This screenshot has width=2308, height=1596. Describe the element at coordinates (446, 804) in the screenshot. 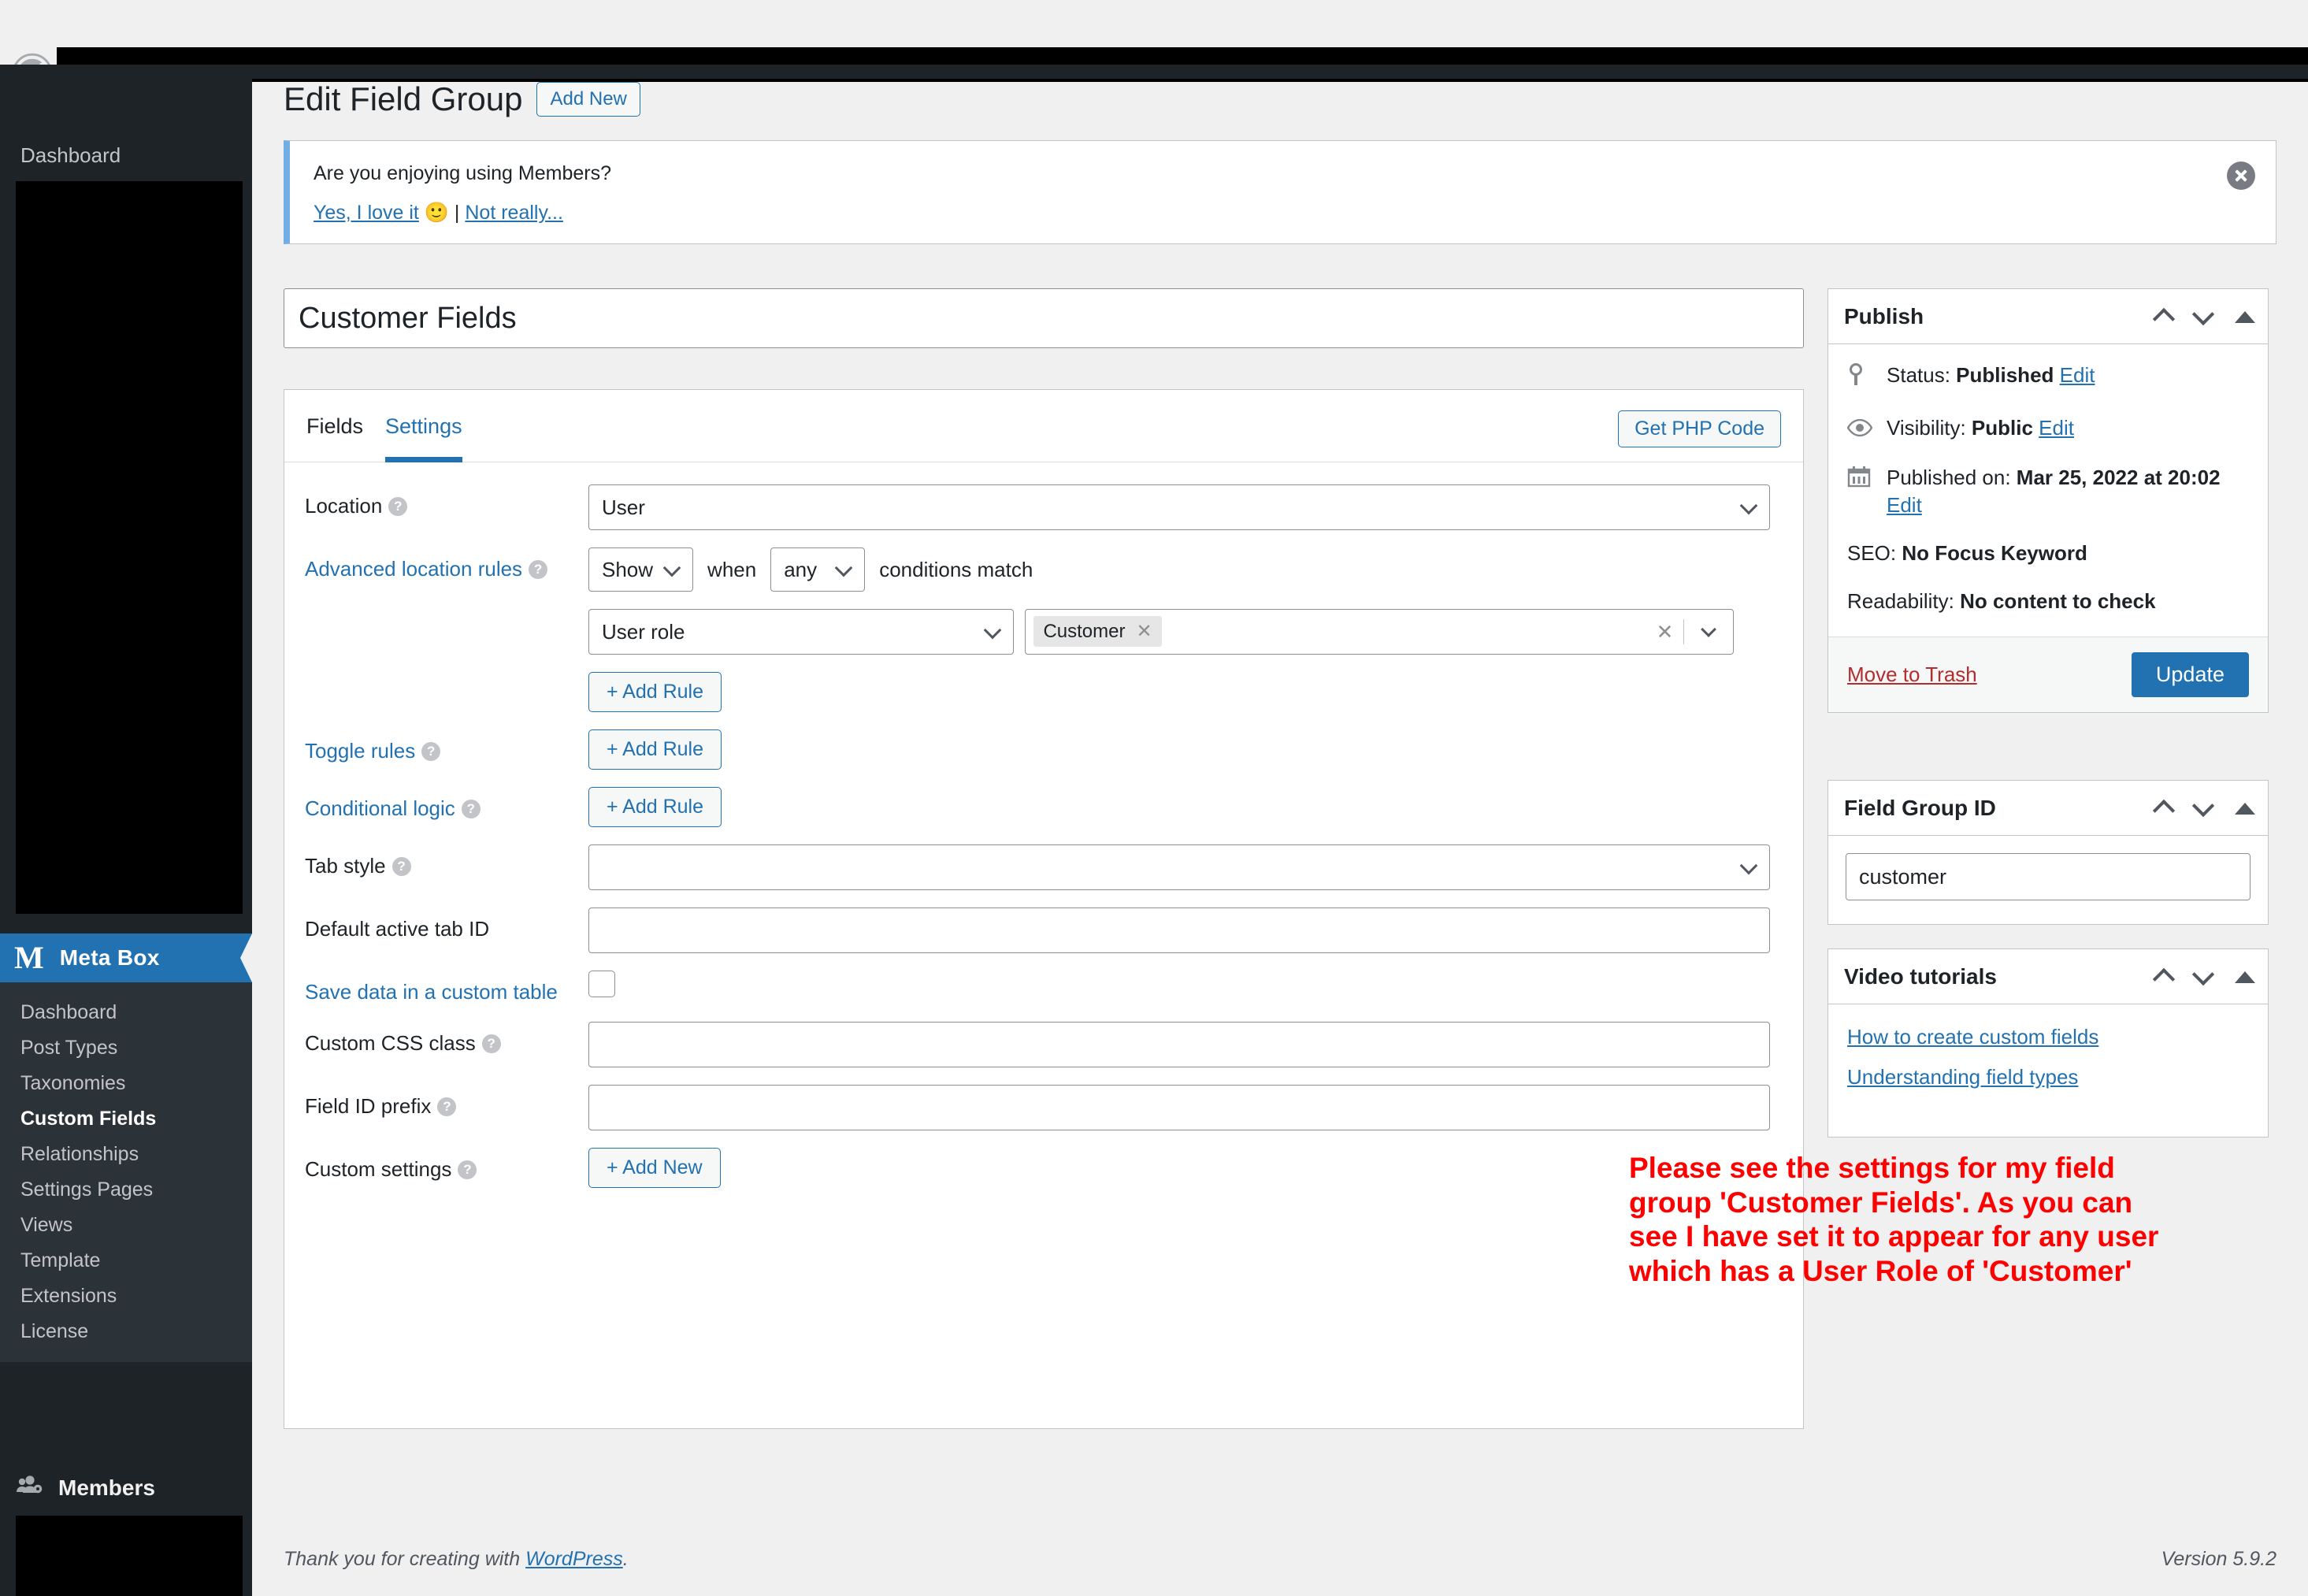

I see `row-conditional-logic-label: Conditional logic ?` at that location.